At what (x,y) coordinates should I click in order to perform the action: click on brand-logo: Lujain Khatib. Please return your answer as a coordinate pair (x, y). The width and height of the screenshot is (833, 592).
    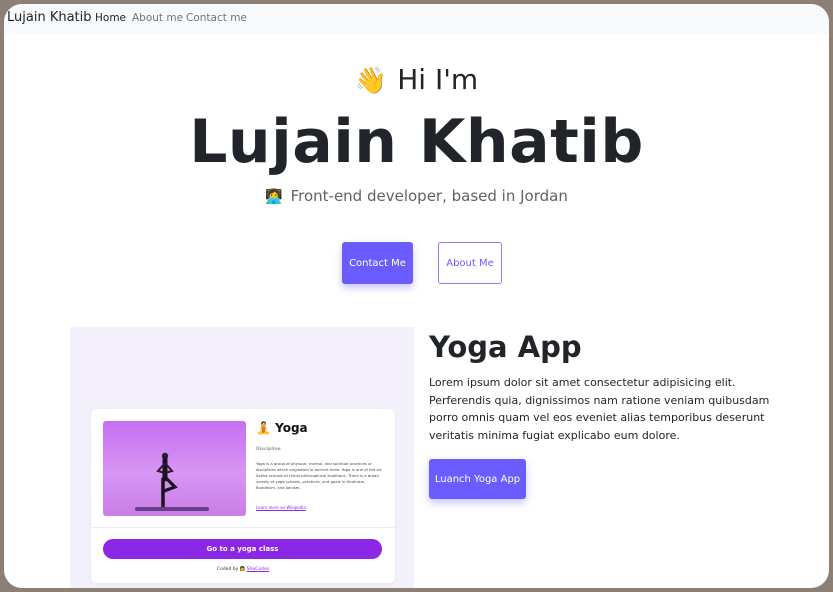
    Looking at the image, I should click on (49, 17).